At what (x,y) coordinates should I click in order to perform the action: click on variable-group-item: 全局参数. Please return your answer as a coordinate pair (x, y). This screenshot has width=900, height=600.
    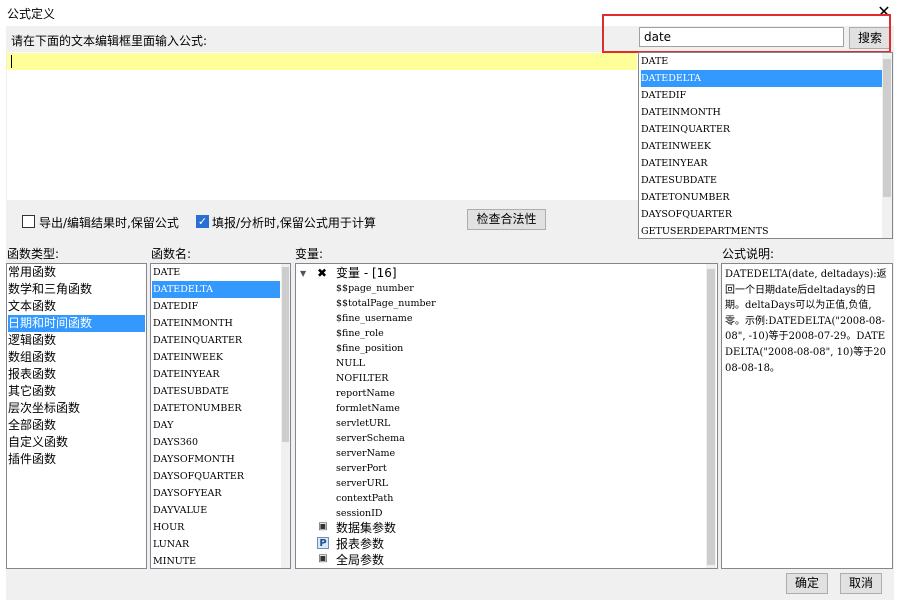
    Looking at the image, I should click on (360, 560).